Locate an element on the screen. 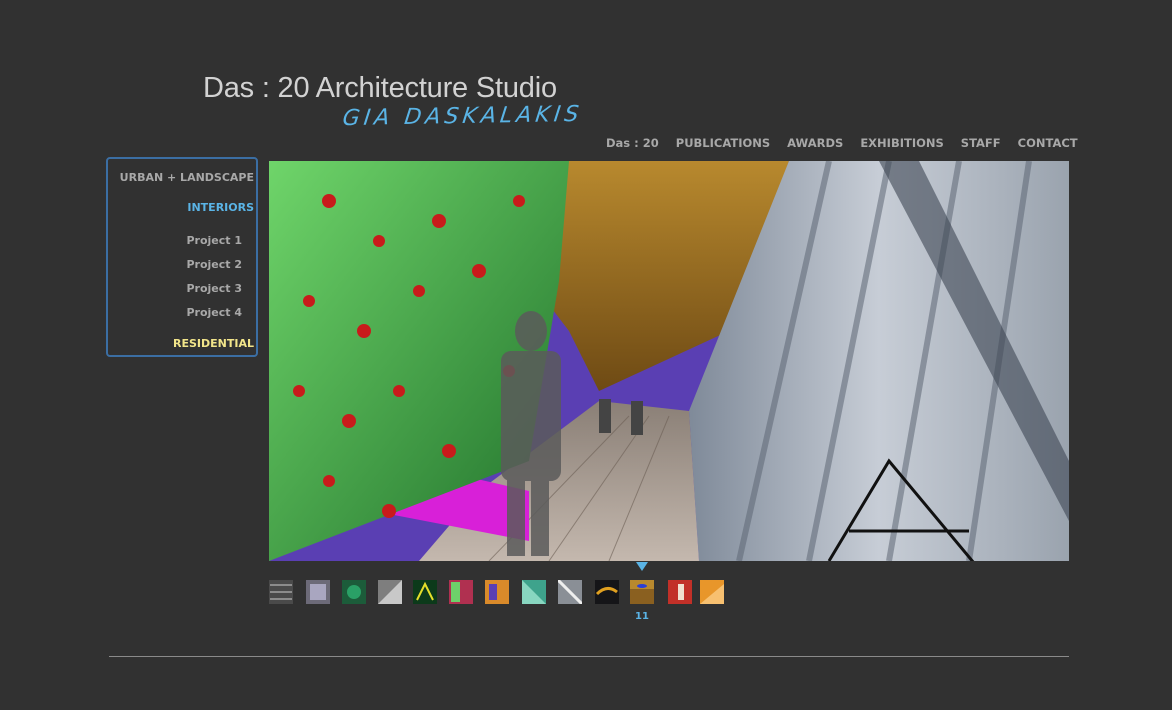  sidebar-item-urban-landscape: URBAN + LANDSCAPE is located at coordinates (187, 177).